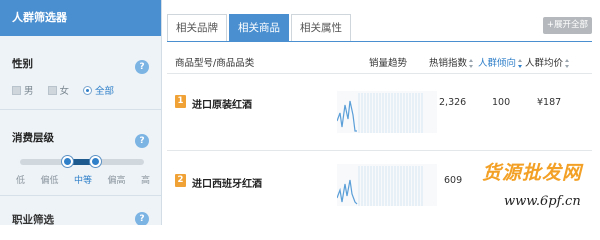 This screenshot has width=600, height=240. I want to click on column-crowd-tendency: 人群倾向, so click(500, 62).